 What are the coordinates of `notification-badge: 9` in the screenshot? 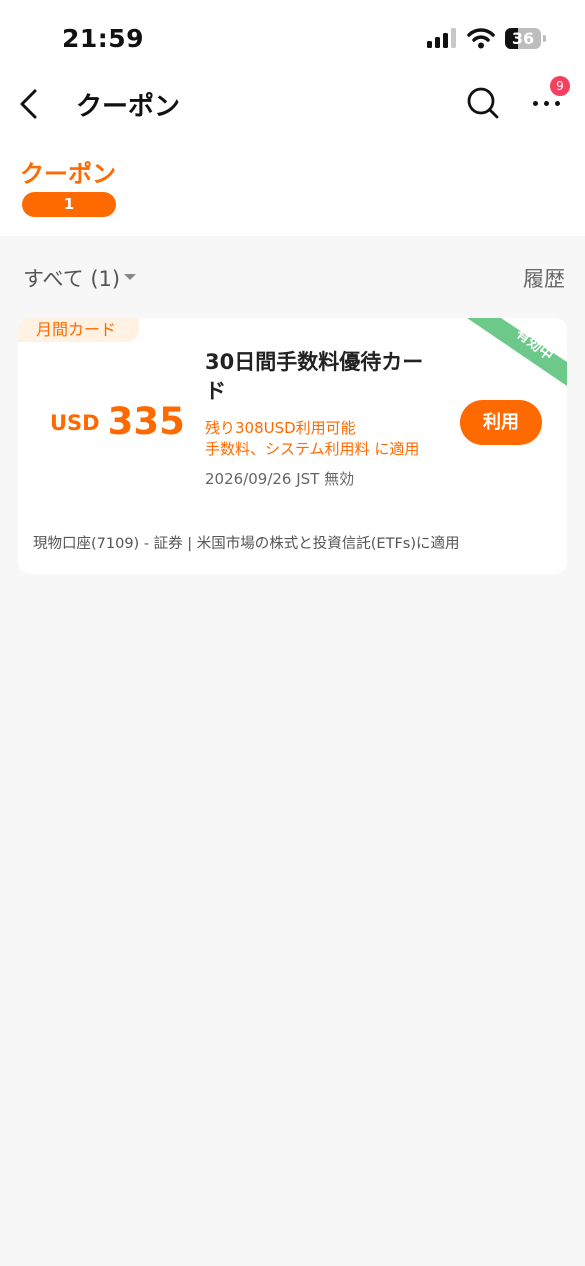 It's located at (560, 86).